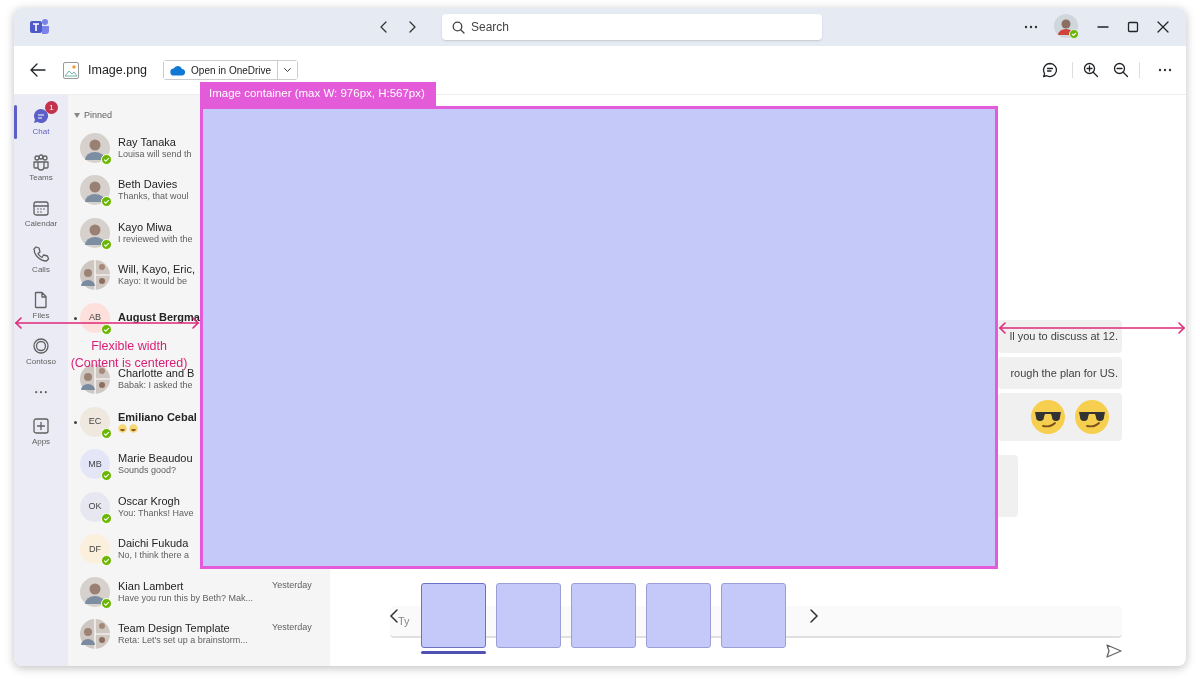 The image size is (1200, 687). I want to click on phone-icon, so click(41, 253).